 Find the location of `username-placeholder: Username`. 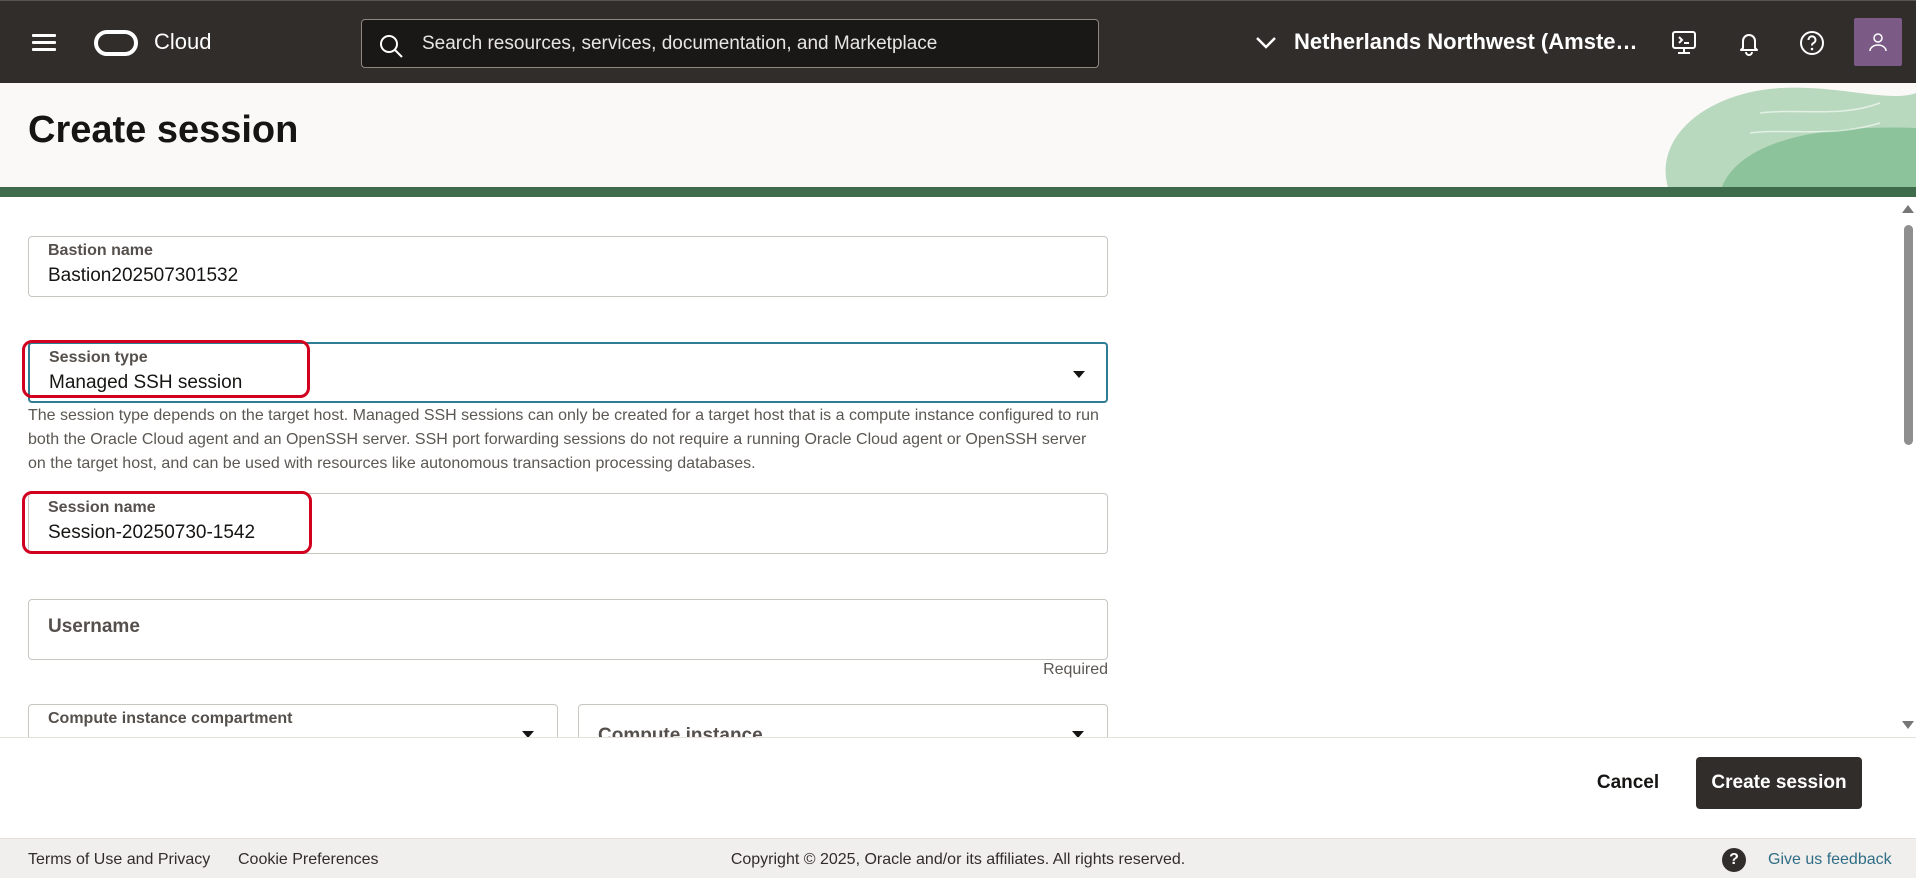

username-placeholder: Username is located at coordinates (94, 626).